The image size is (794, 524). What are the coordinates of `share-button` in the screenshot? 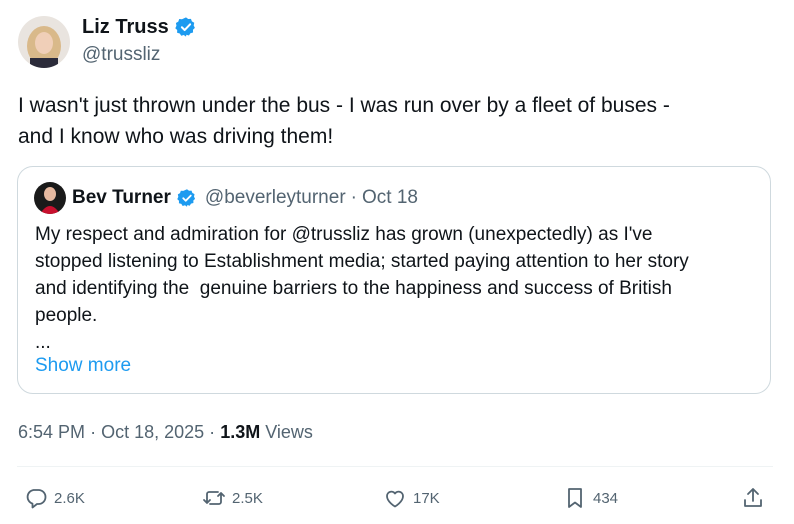 It's located at (756, 498).